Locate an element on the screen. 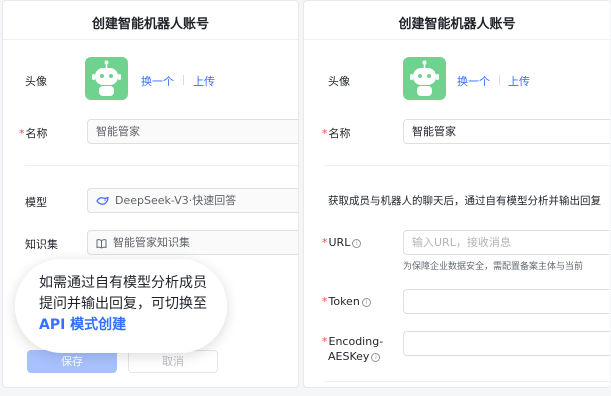 This screenshot has width=611, height=396. aeskey-label-text-1: Encoding- is located at coordinates (356, 341).